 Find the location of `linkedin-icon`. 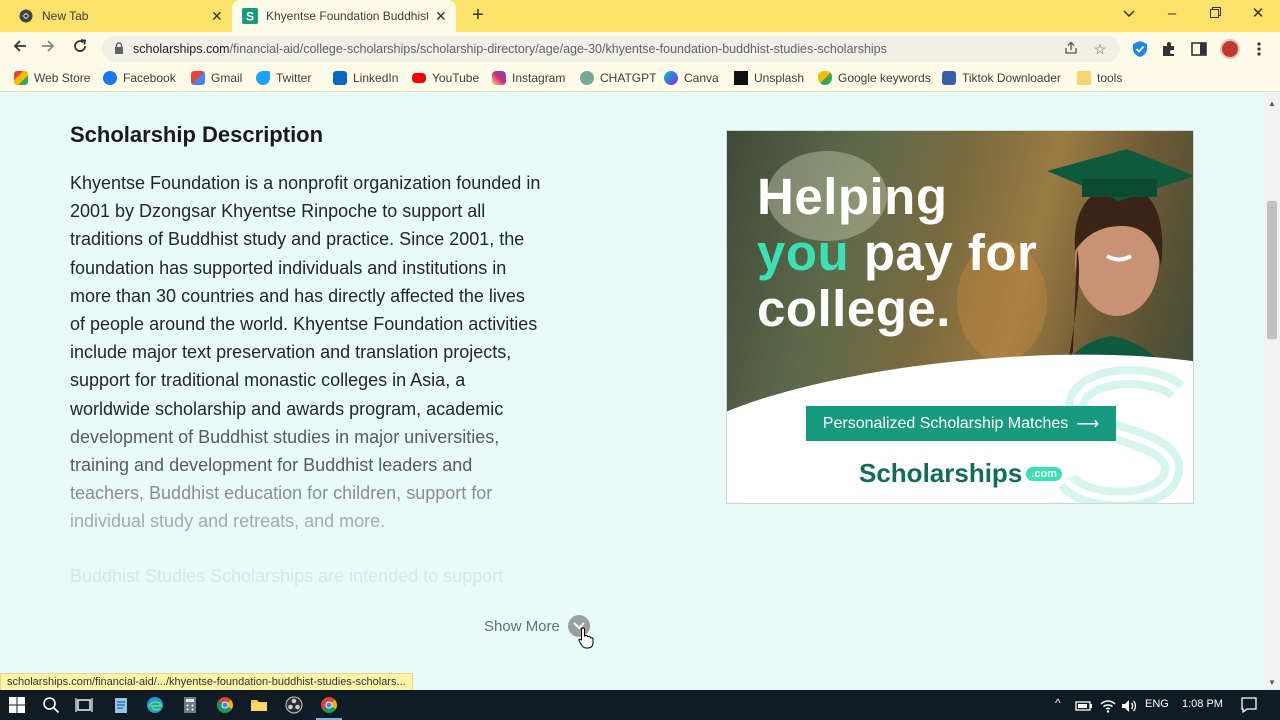

linkedin-icon is located at coordinates (340, 78).